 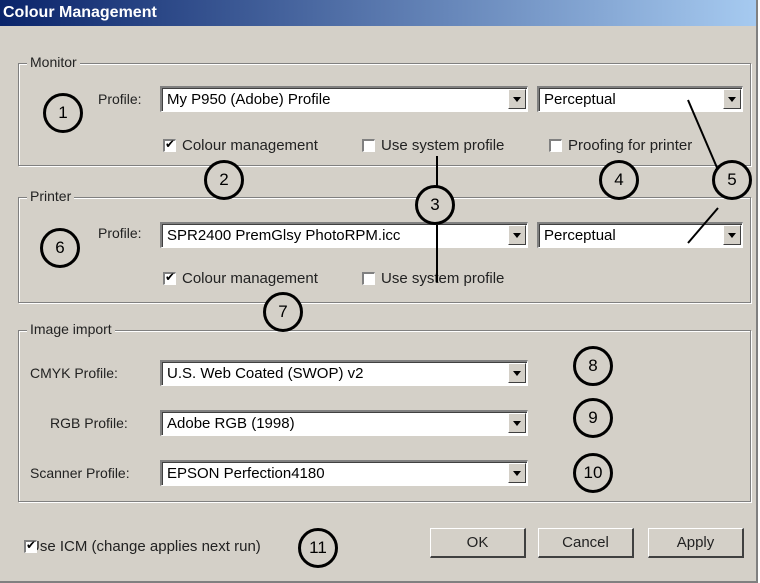 I want to click on cancel-button: Cancel, so click(x=586, y=543).